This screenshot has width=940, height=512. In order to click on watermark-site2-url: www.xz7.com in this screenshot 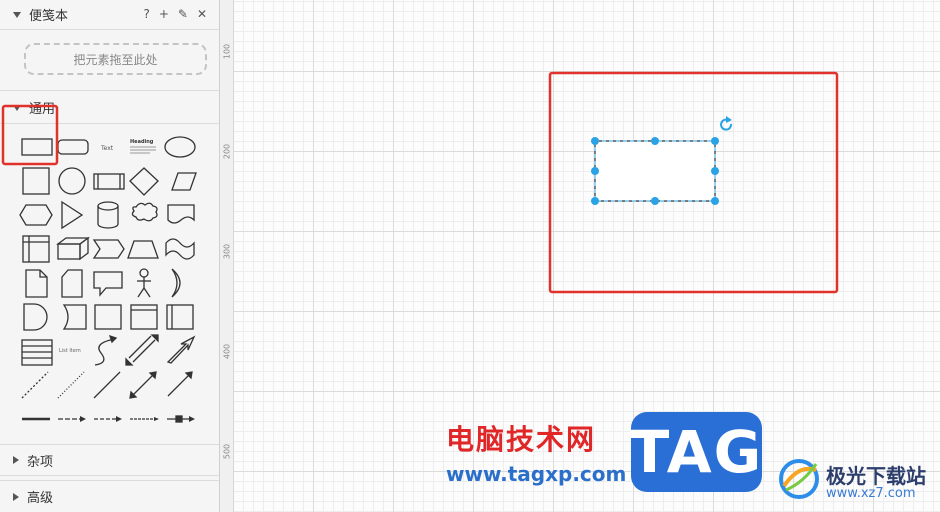, I will do `click(871, 493)`.